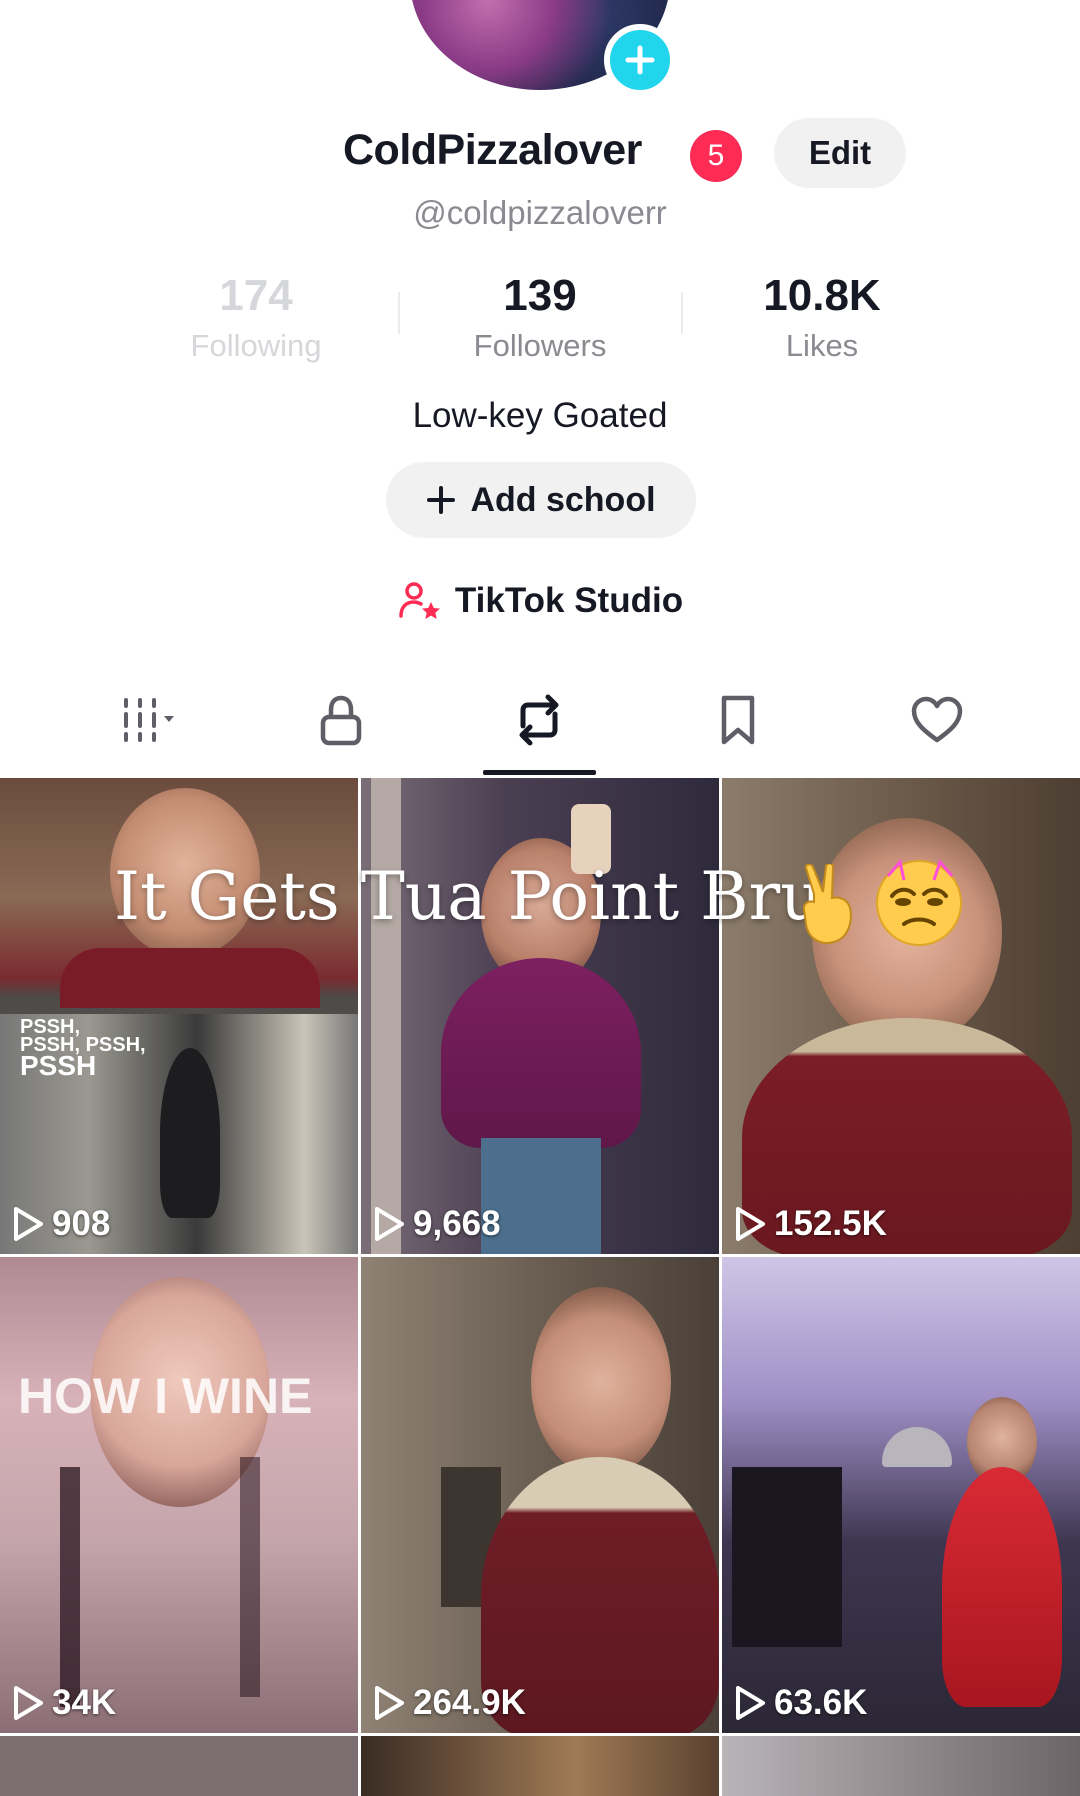 The height and width of the screenshot is (1796, 1080). I want to click on stat-likes: 10.8K Likes, so click(822, 317).